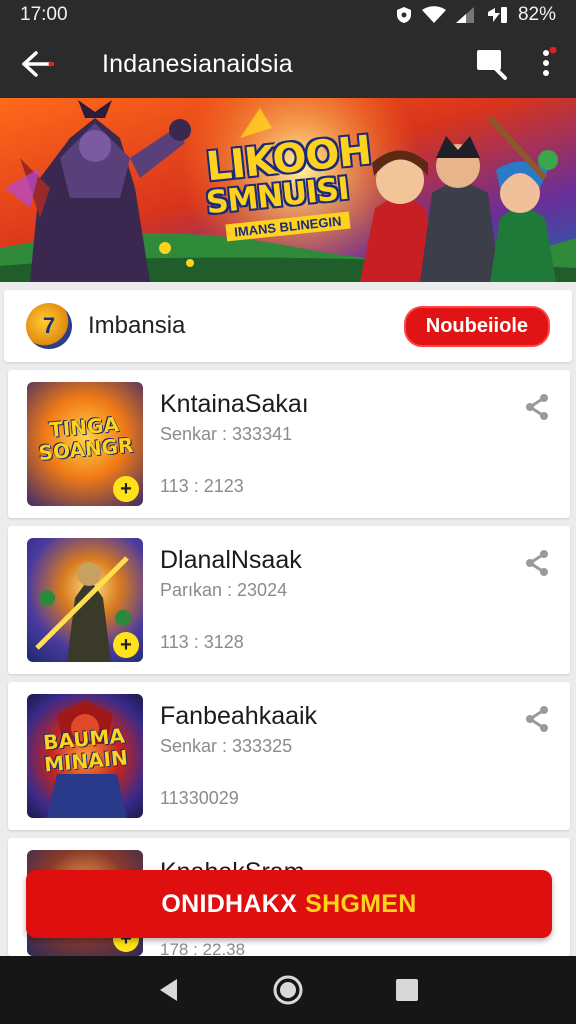  What do you see at coordinates (229, 903) in the screenshot?
I see `cta-label-main: ONIDHAKX` at bounding box center [229, 903].